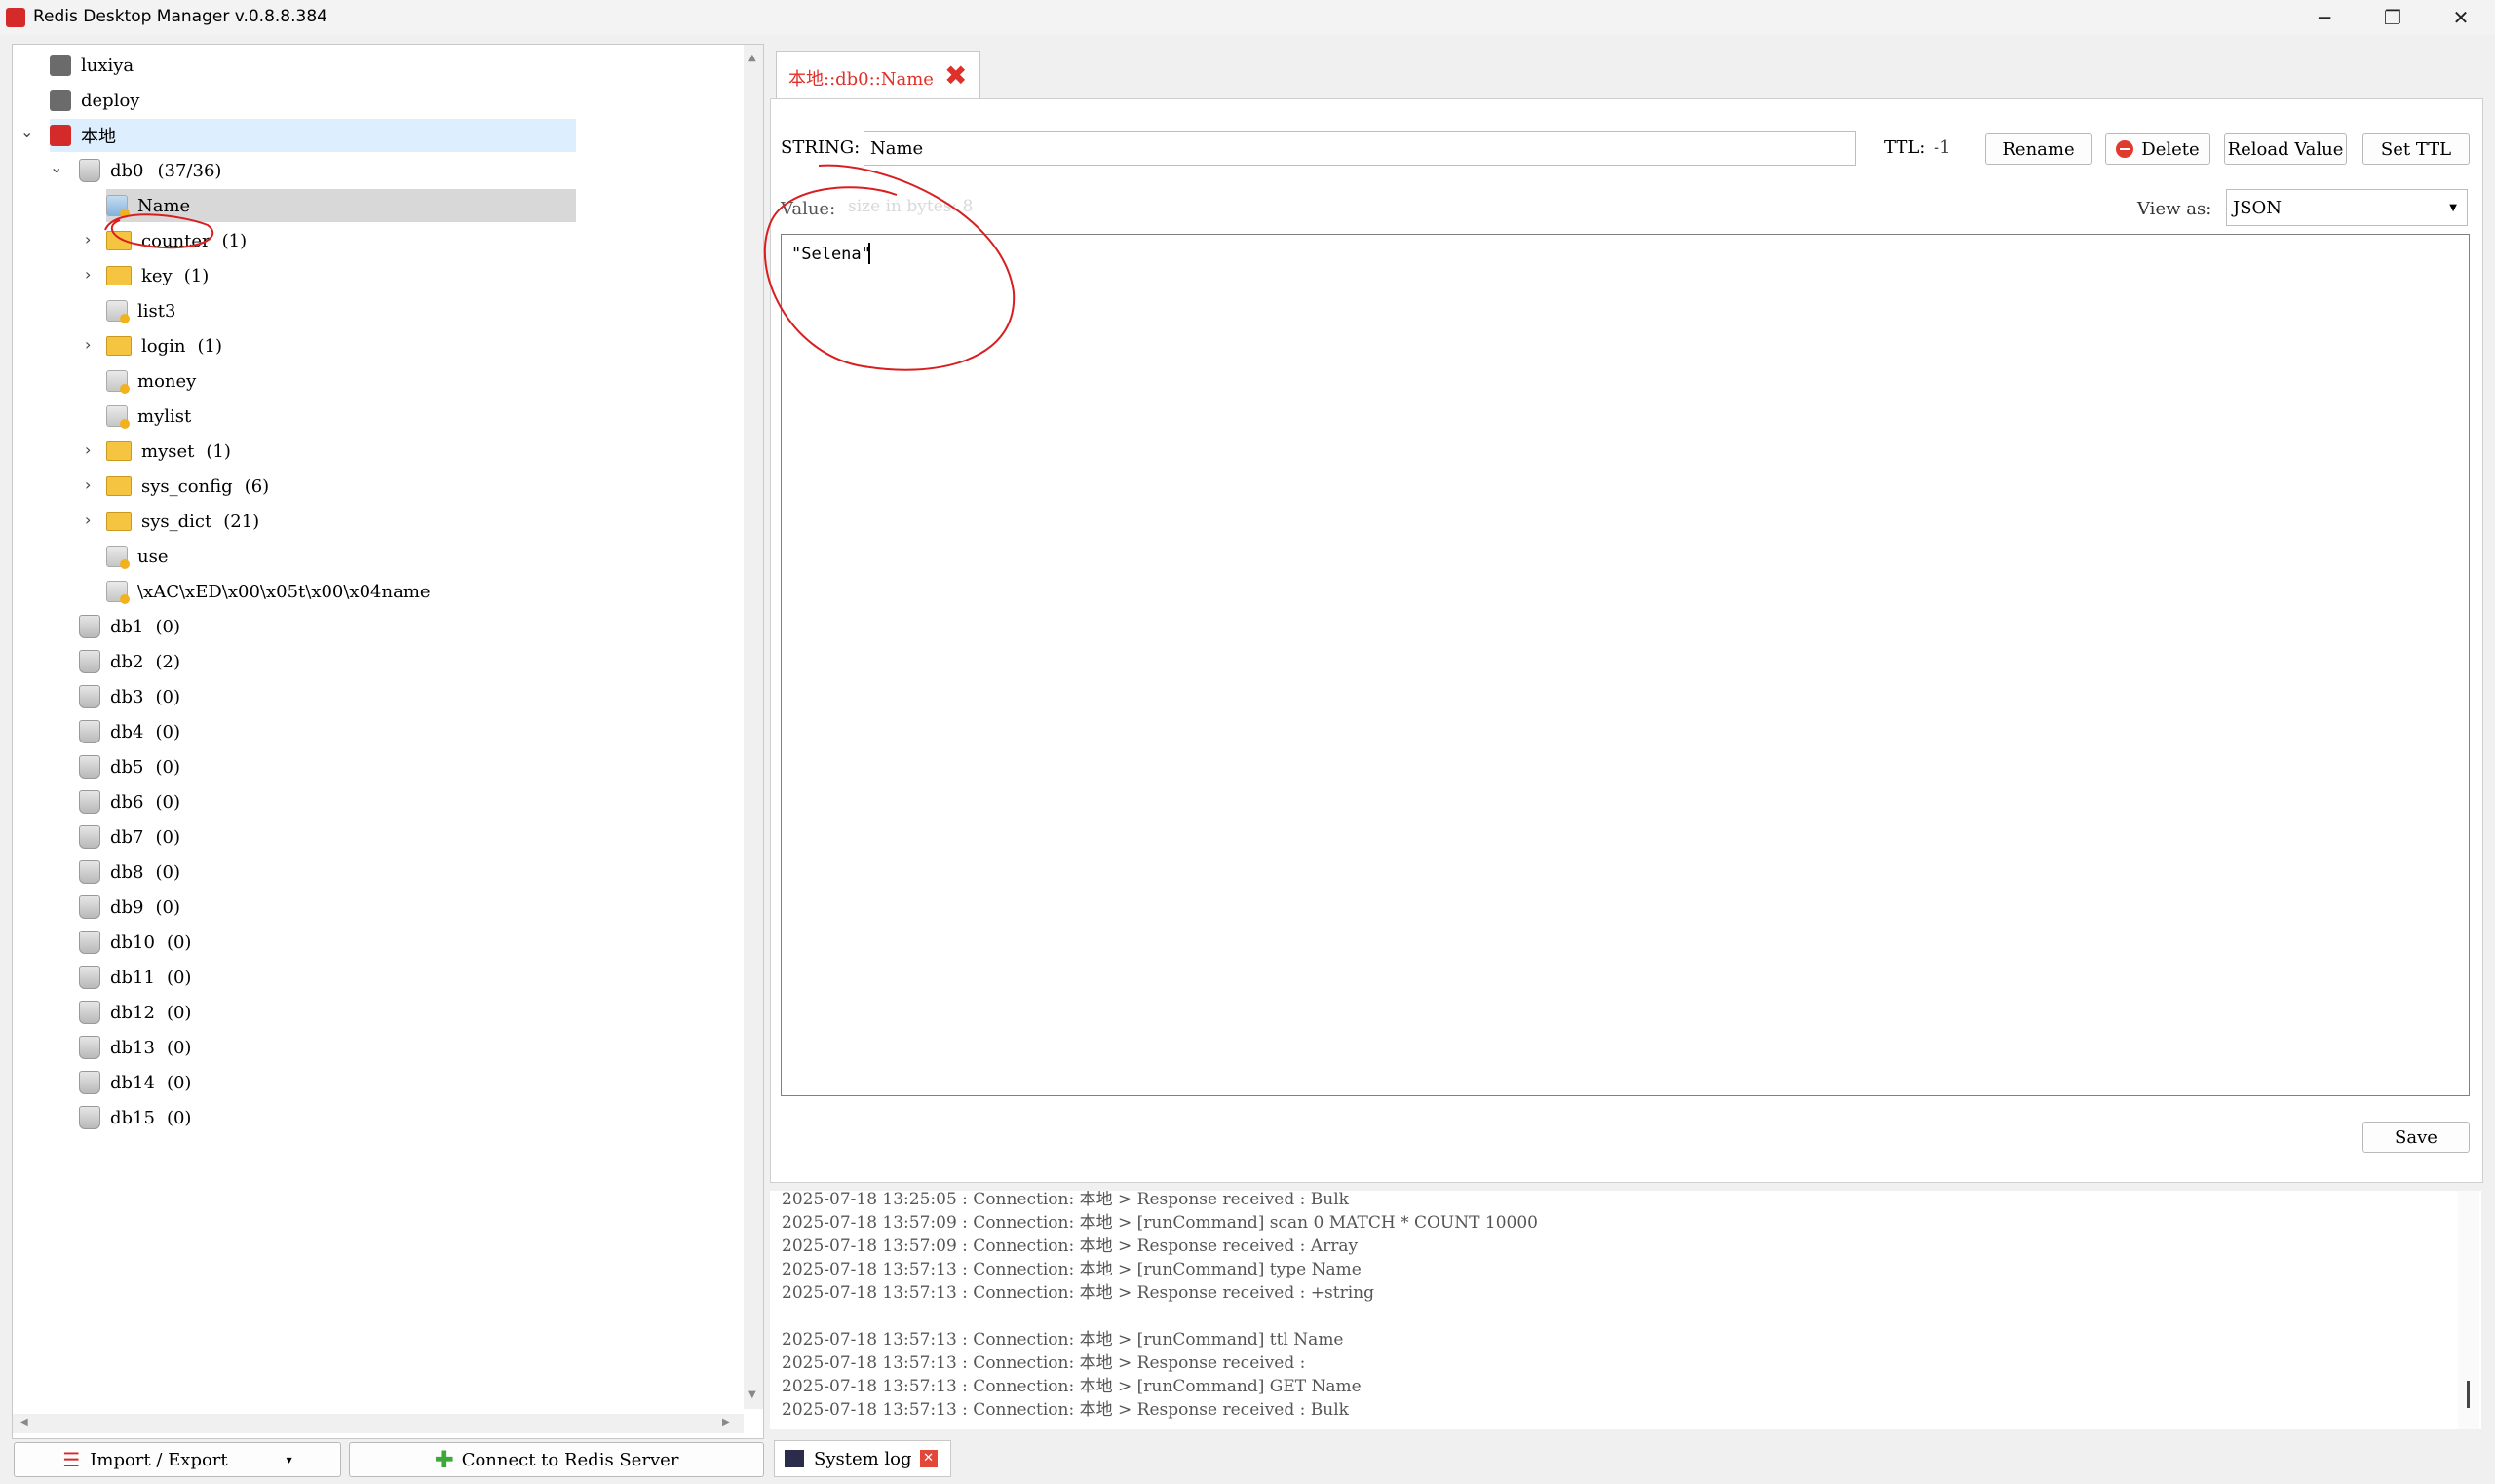  What do you see at coordinates (1942, 147) in the screenshot?
I see `ttl-value: -1` at bounding box center [1942, 147].